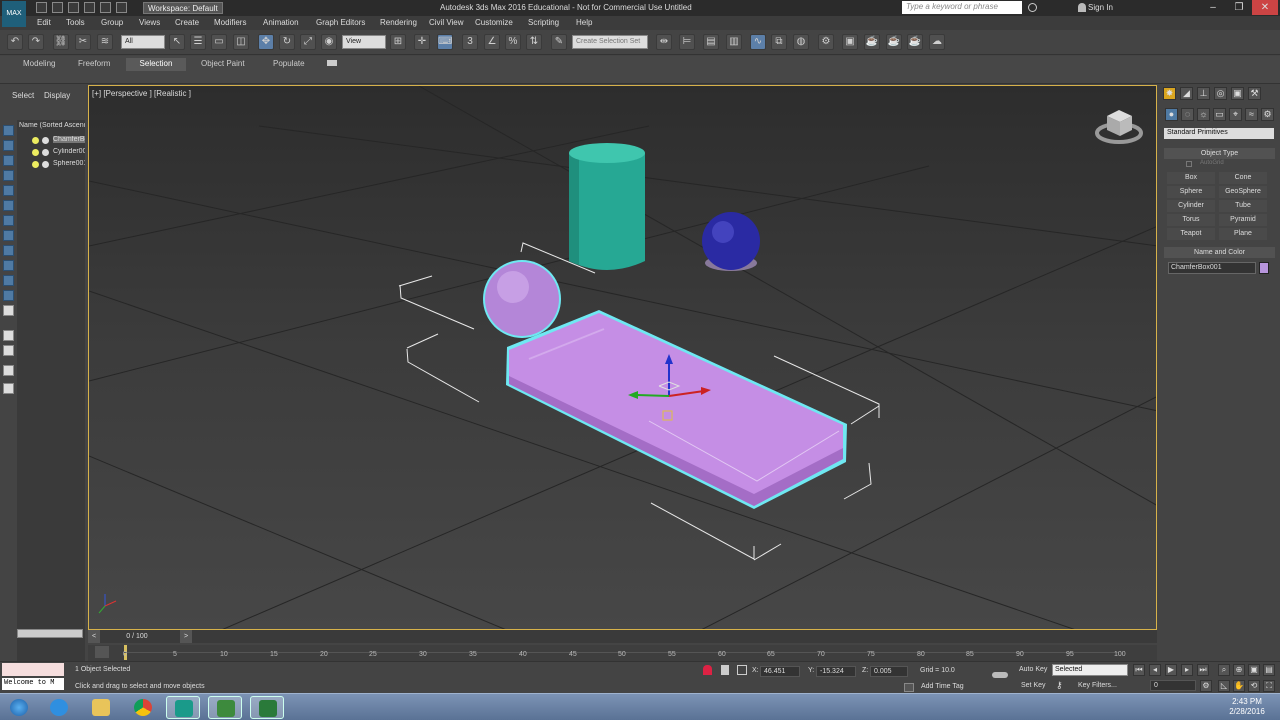 Image resolution: width=1280 pixels, height=720 pixels. Describe the element at coordinates (8, 370) in the screenshot. I see `find-icon` at that location.